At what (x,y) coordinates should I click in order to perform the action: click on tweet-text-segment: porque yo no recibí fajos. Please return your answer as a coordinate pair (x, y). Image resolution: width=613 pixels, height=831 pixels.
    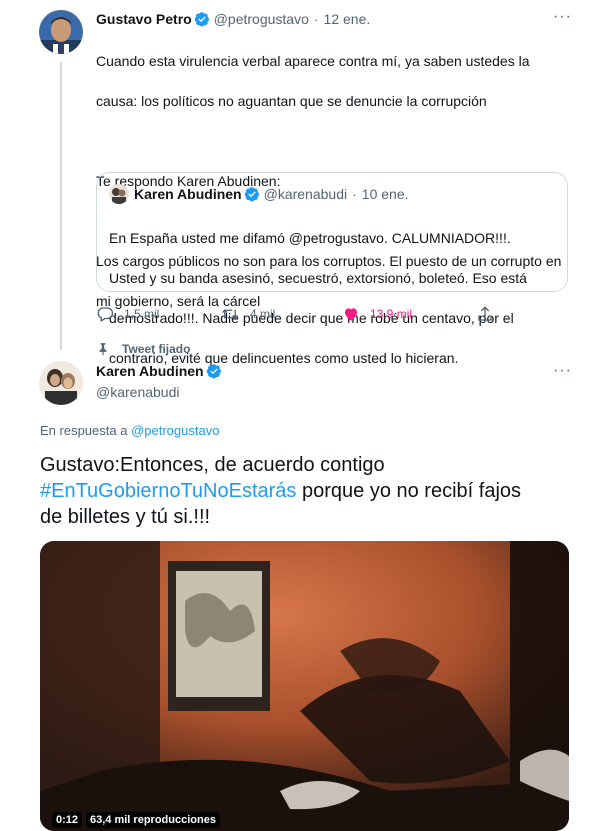
    Looking at the image, I should click on (409, 491).